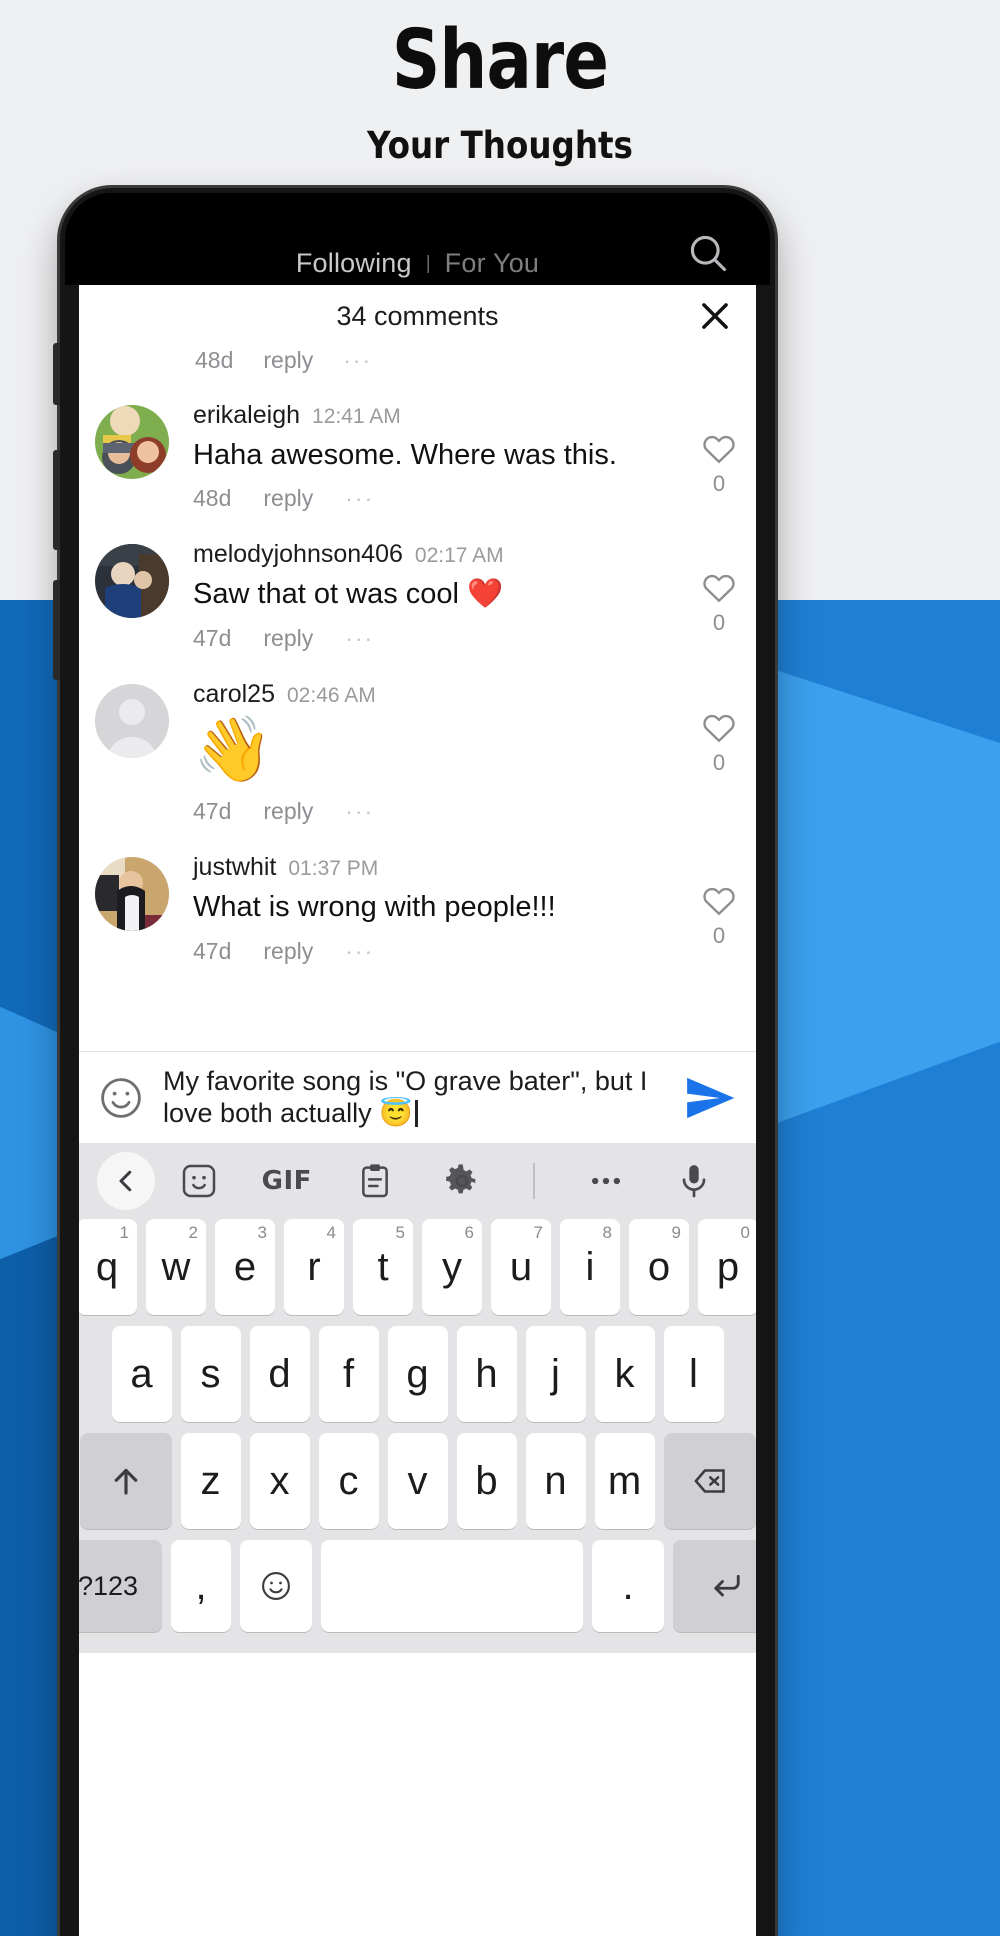 The height and width of the screenshot is (1936, 1000). I want to click on key-k: k, so click(624, 1374).